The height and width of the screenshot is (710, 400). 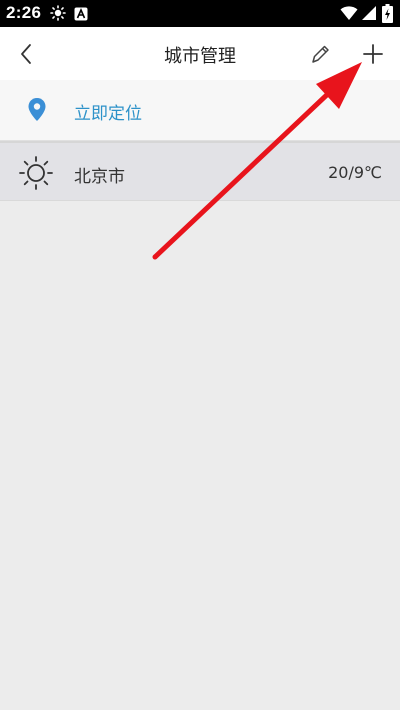 I want to click on plus-icon, so click(x=373, y=54).